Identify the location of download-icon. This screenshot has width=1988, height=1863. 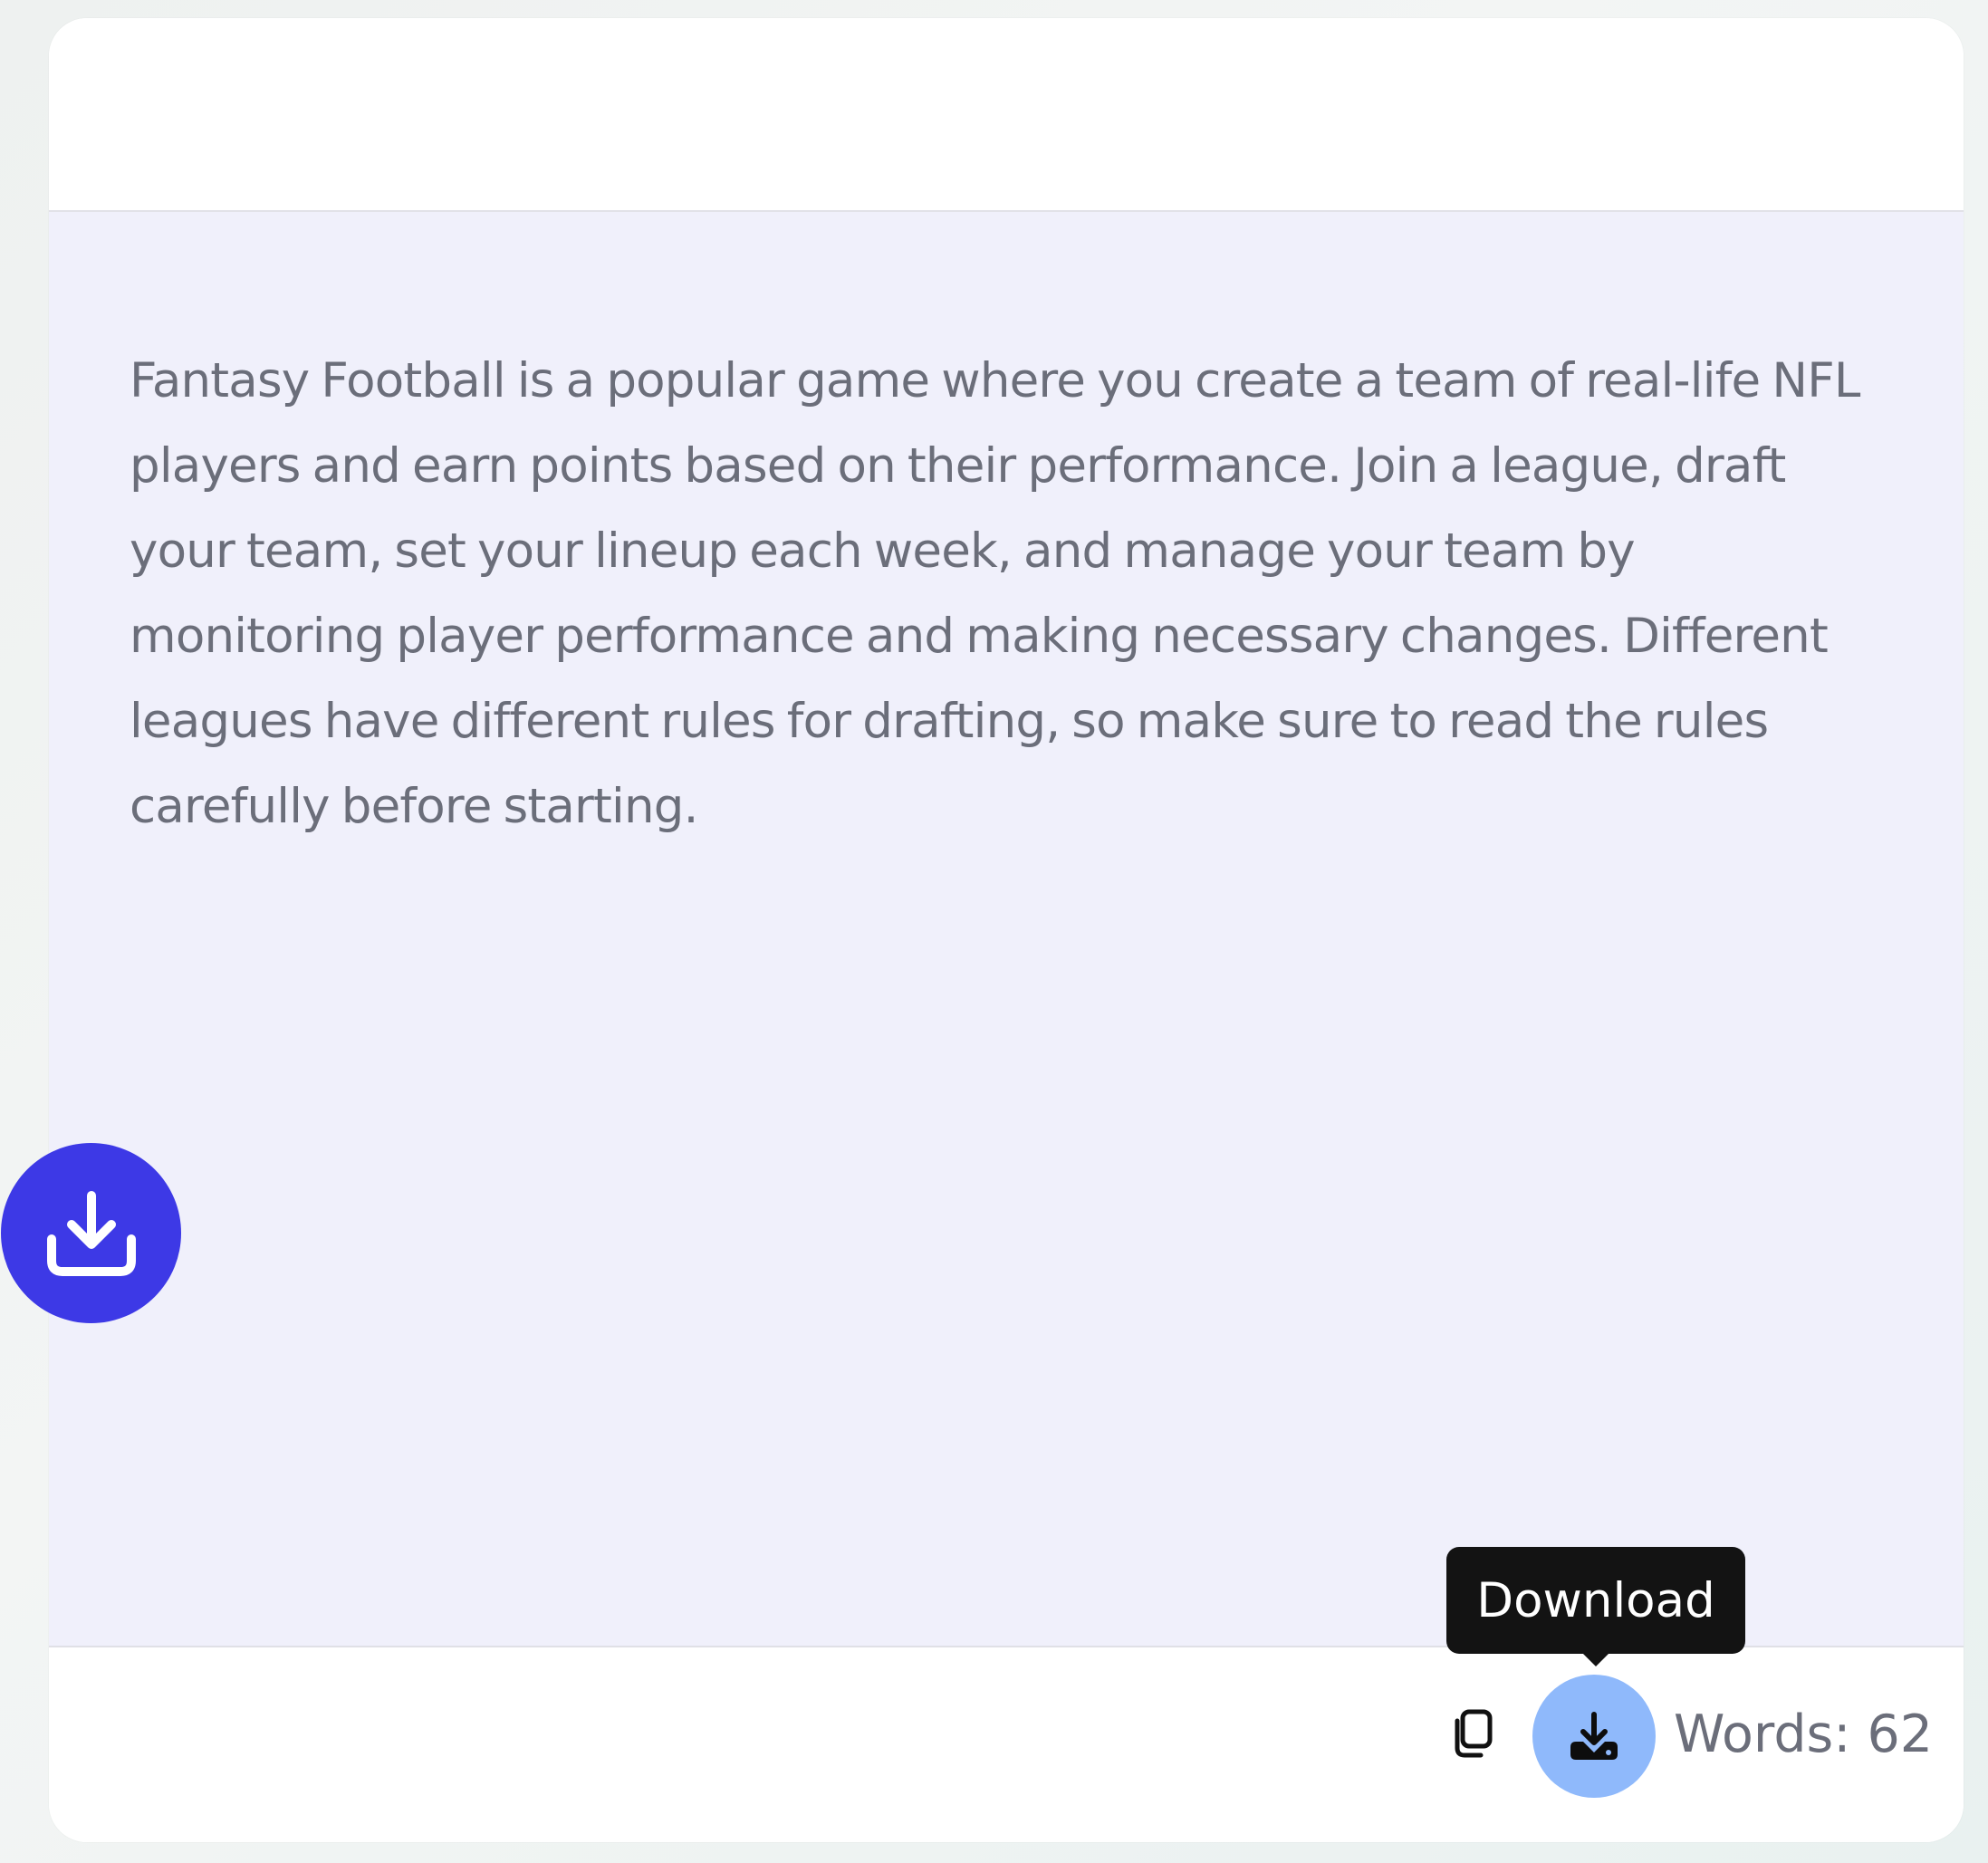
(1594, 1736).